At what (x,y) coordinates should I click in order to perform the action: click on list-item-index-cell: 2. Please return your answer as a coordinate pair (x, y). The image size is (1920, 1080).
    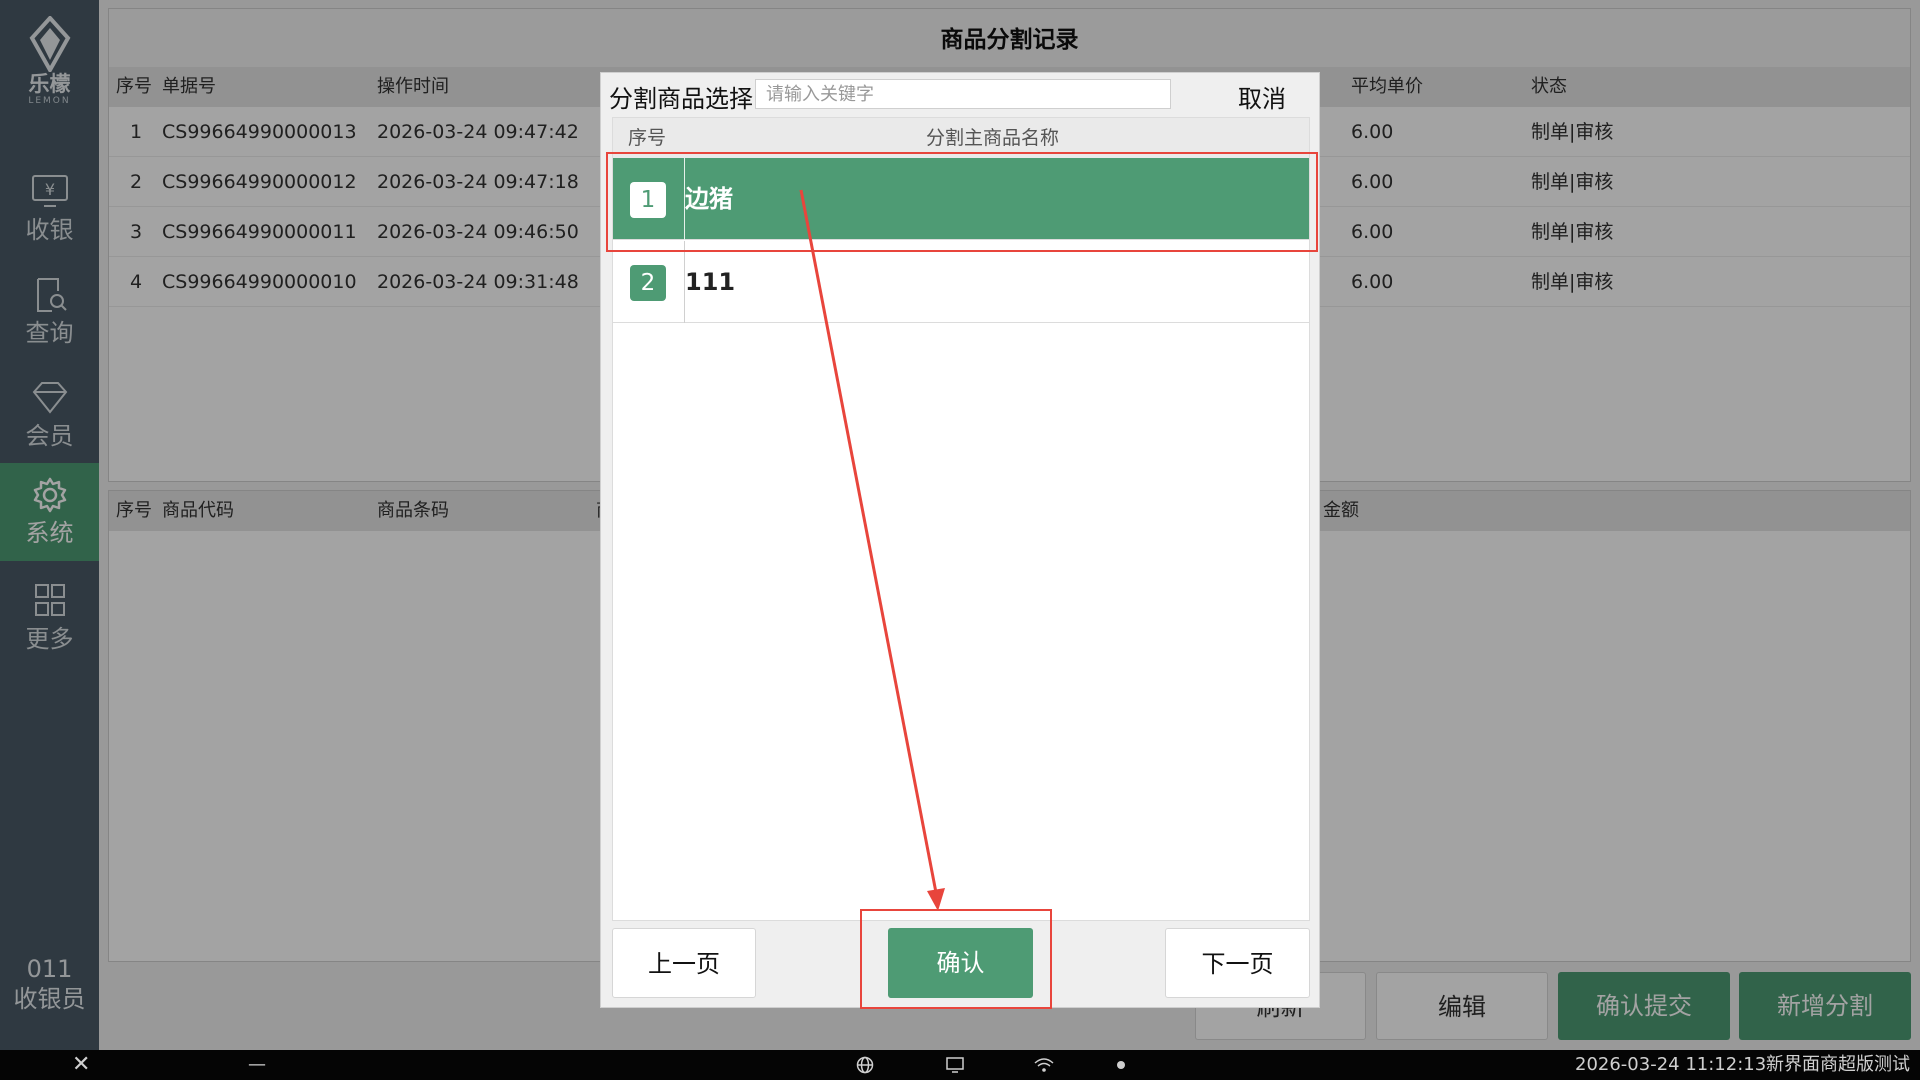
    Looking at the image, I should click on (649, 282).